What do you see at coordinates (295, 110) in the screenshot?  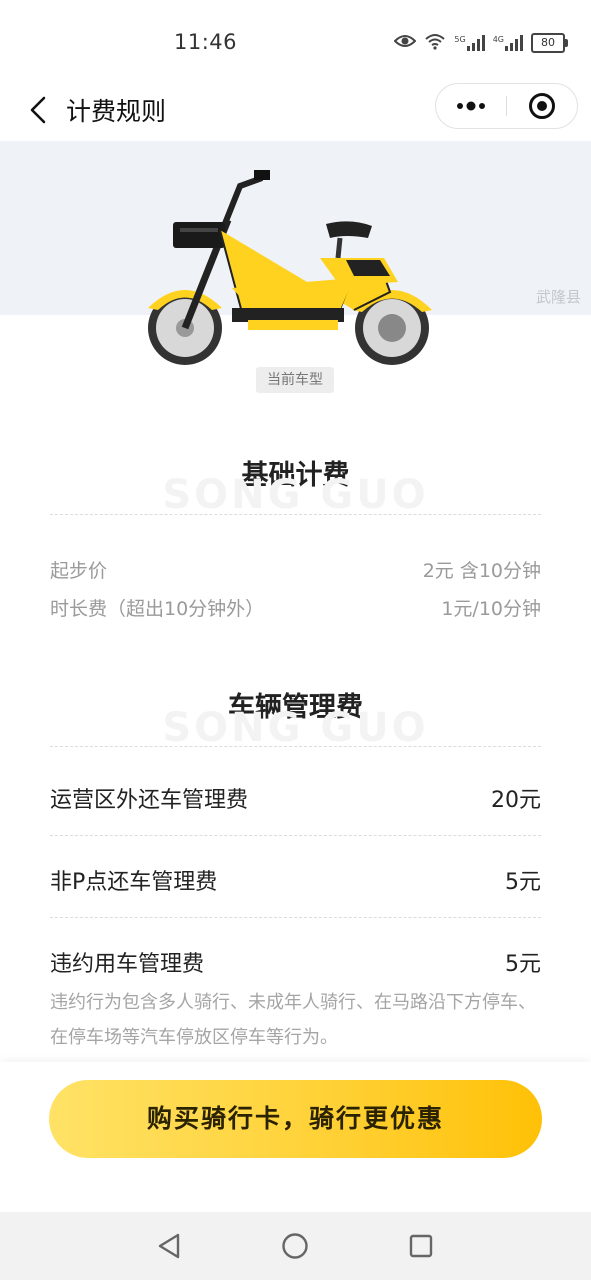 I see `nav-bar: 计费规则` at bounding box center [295, 110].